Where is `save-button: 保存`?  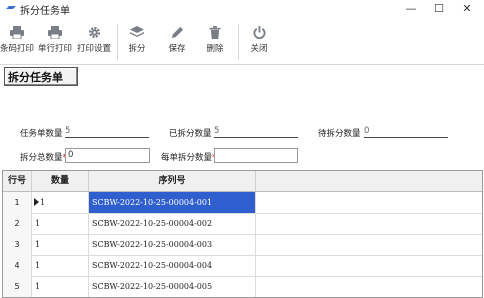 save-button: 保存 is located at coordinates (177, 43).